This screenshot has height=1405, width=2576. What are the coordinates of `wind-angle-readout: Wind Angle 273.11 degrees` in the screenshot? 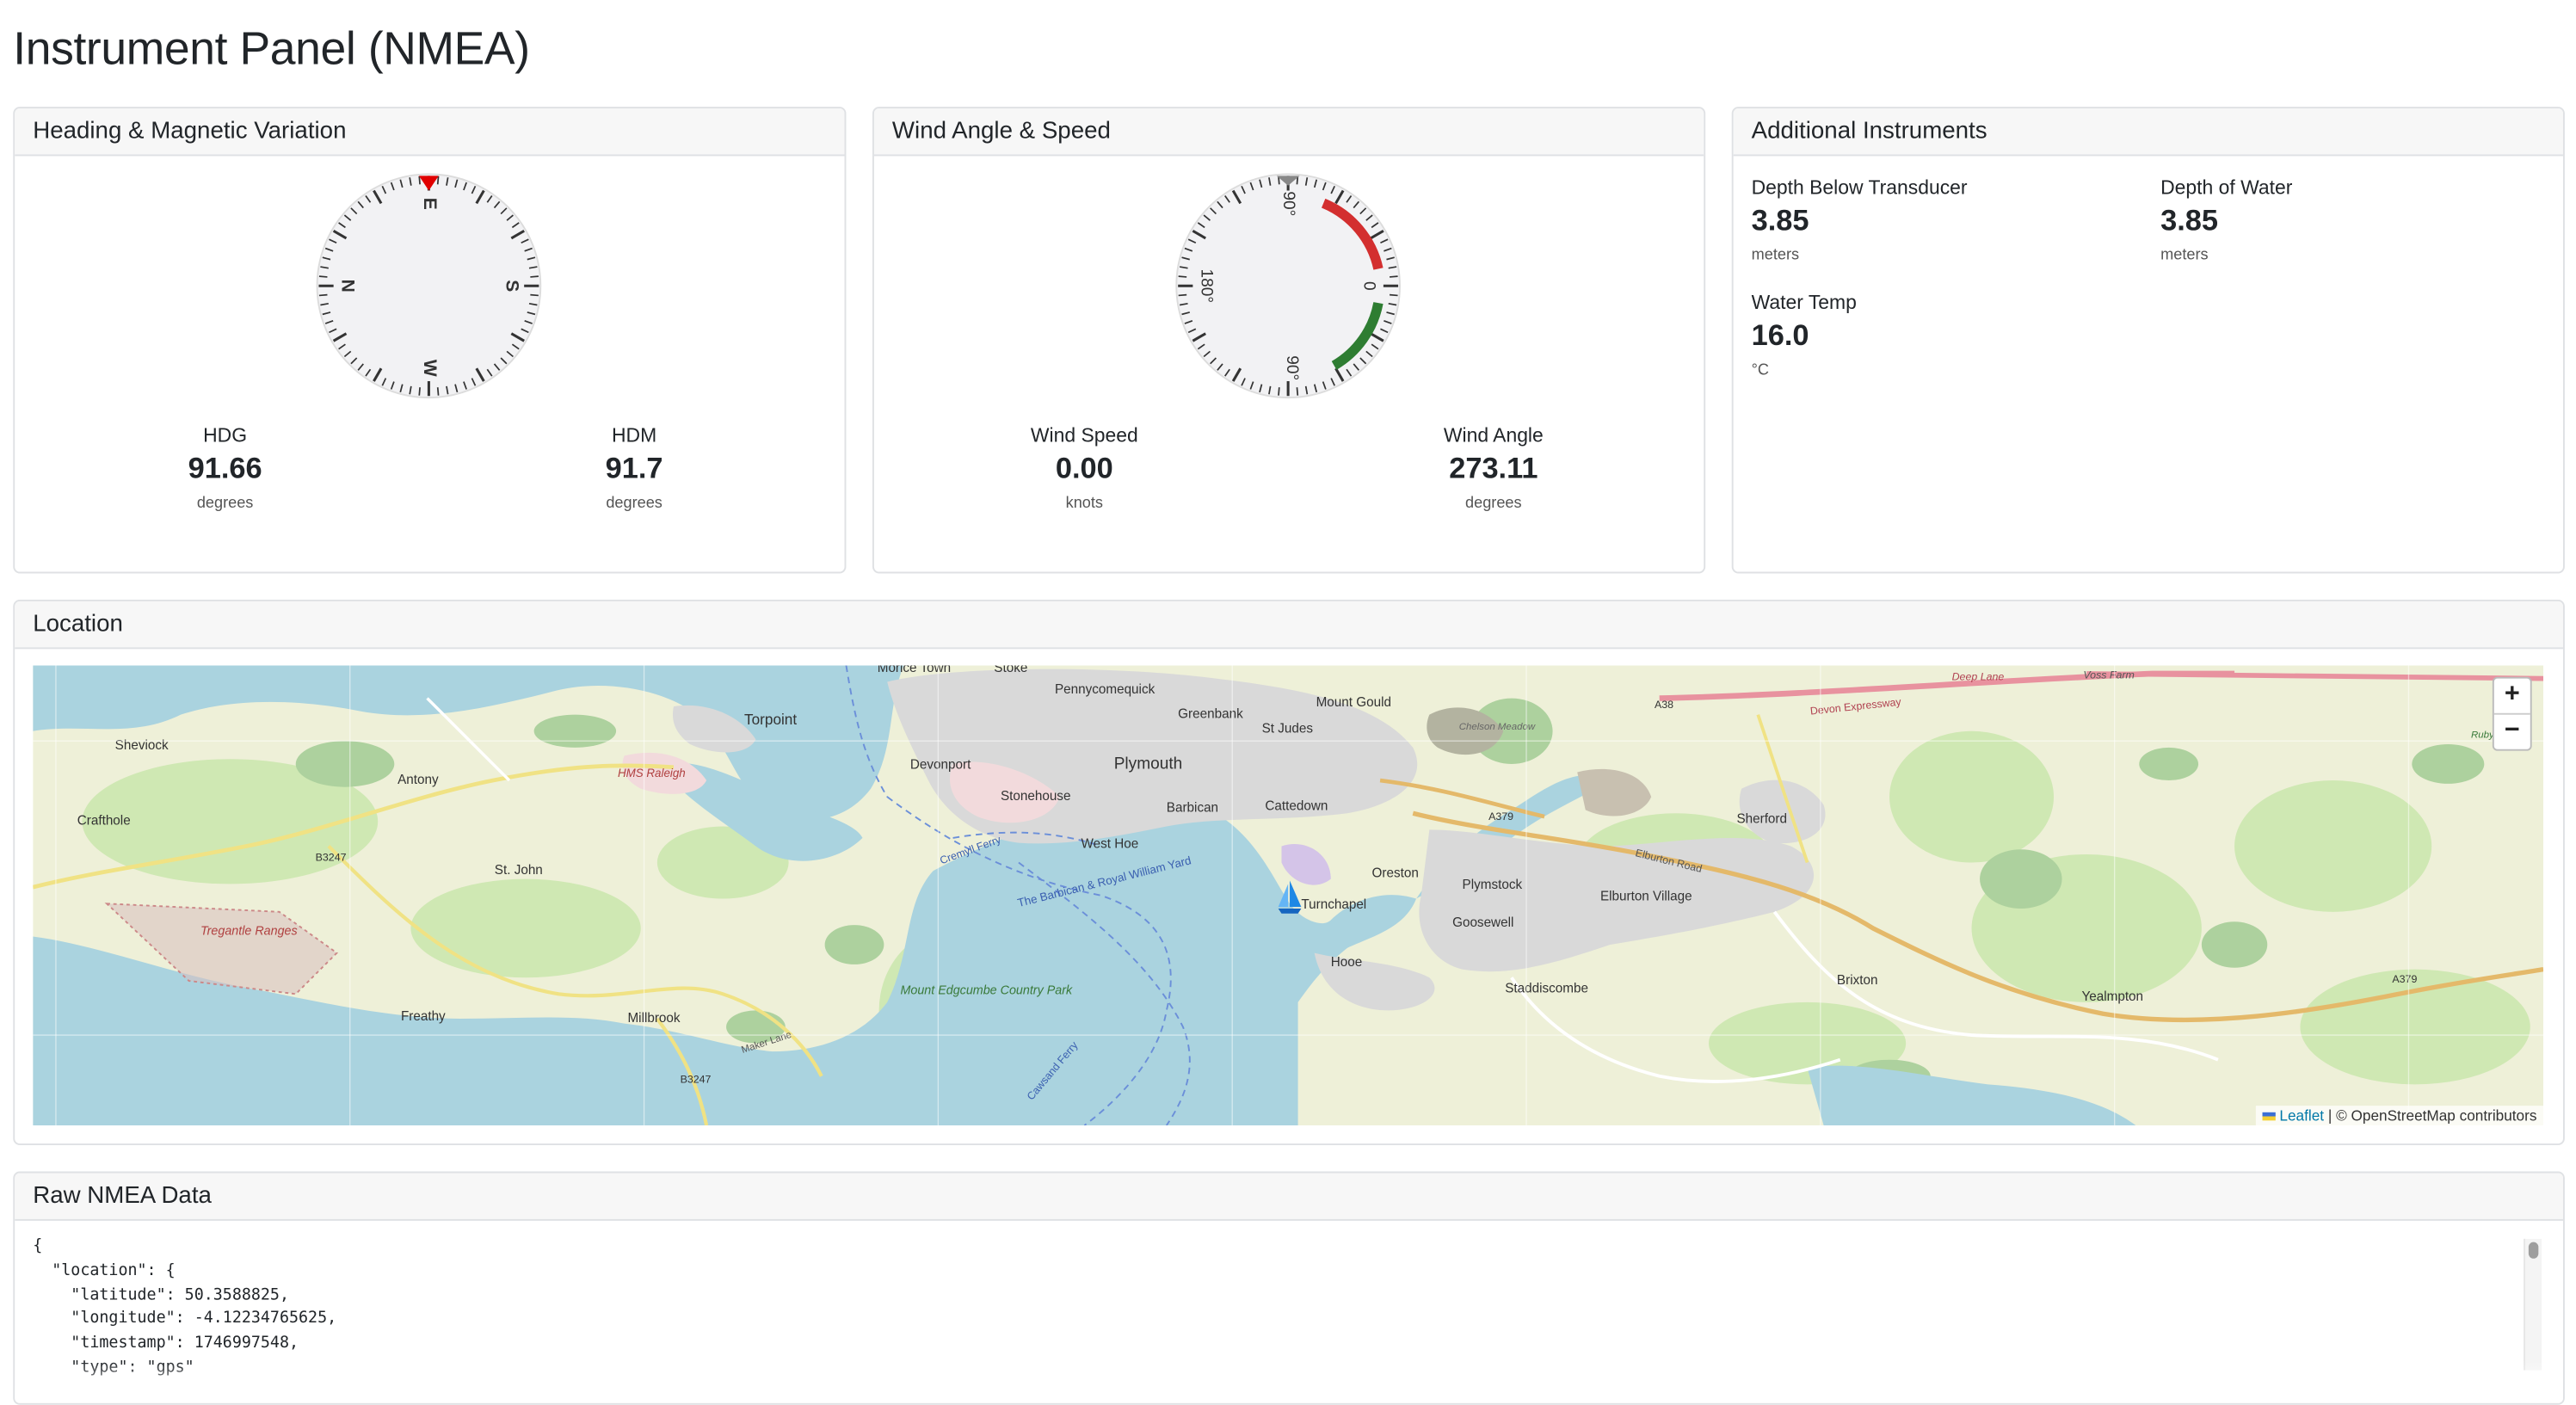 It's located at (1494, 469).